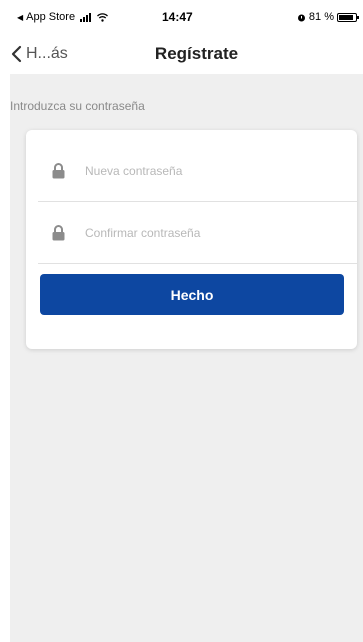 Image resolution: width=363 pixels, height=642 pixels. I want to click on section-label: Introduzca su contraseña, so click(77, 106).